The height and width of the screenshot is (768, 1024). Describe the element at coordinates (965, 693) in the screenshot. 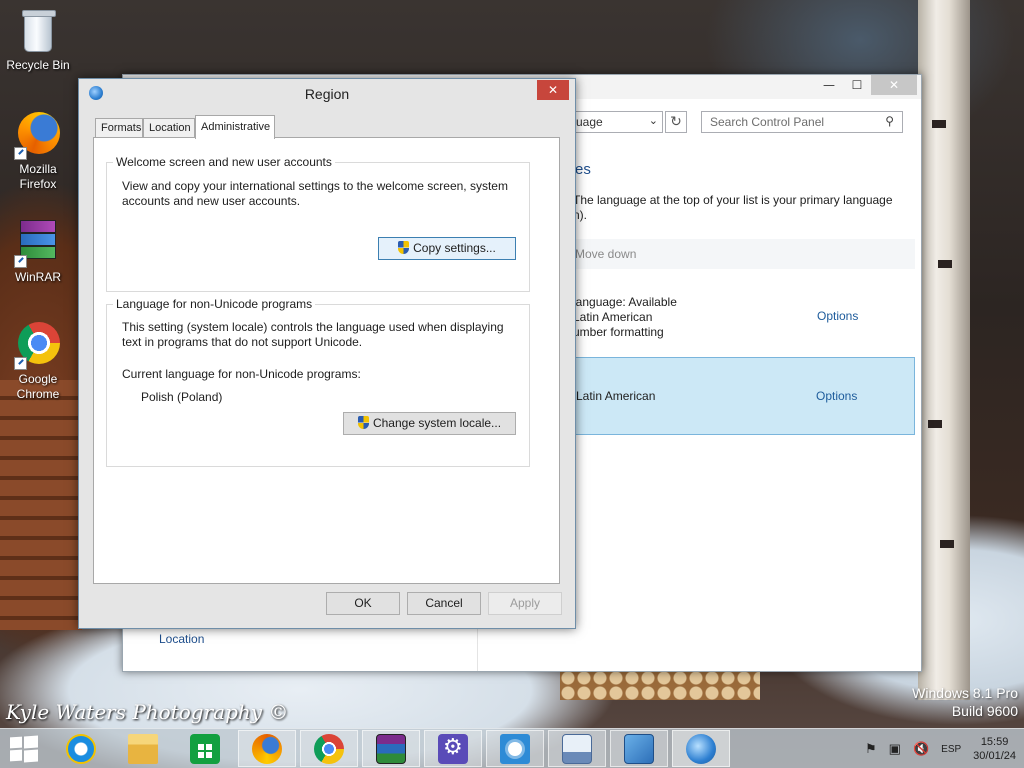

I see `os-edition: Windows 8.1 Pro` at that location.